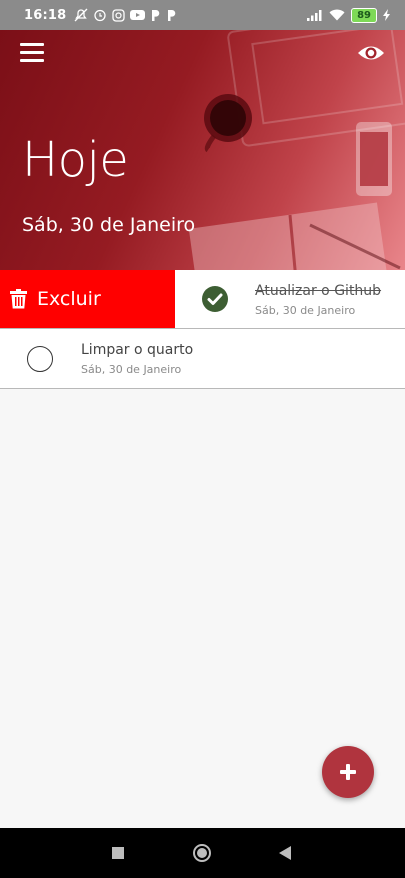 The height and width of the screenshot is (878, 405). Describe the element at coordinates (137, 350) in the screenshot. I see `task-title: Limpar o quarto` at that location.